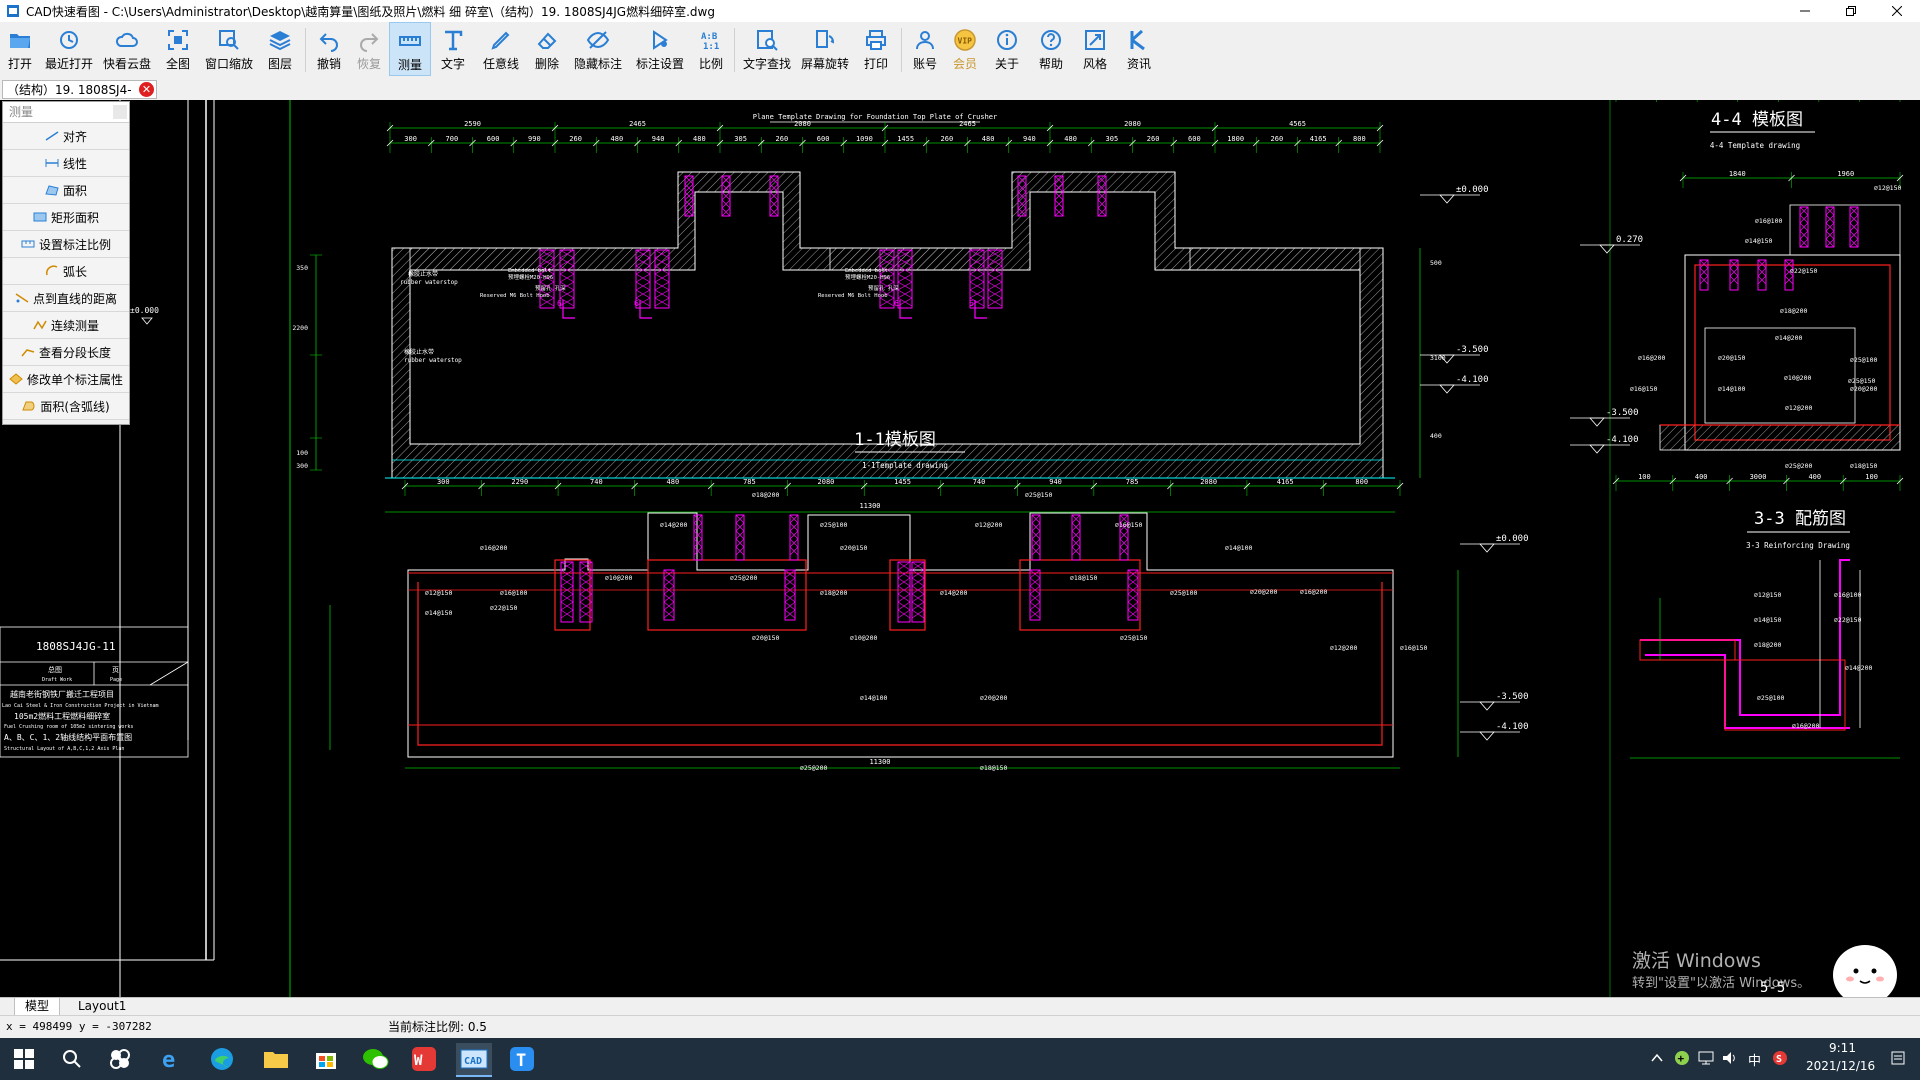 This screenshot has width=1920, height=1080. Describe the element at coordinates (120, 1059) in the screenshot. I see `task-view-button` at that location.